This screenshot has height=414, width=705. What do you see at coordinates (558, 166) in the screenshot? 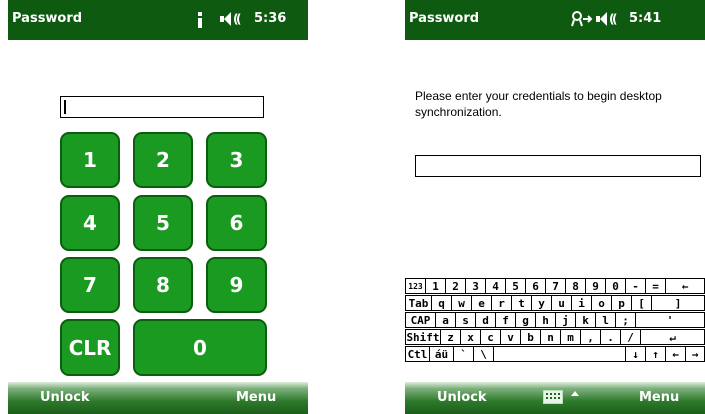
I see `credential-input` at bounding box center [558, 166].